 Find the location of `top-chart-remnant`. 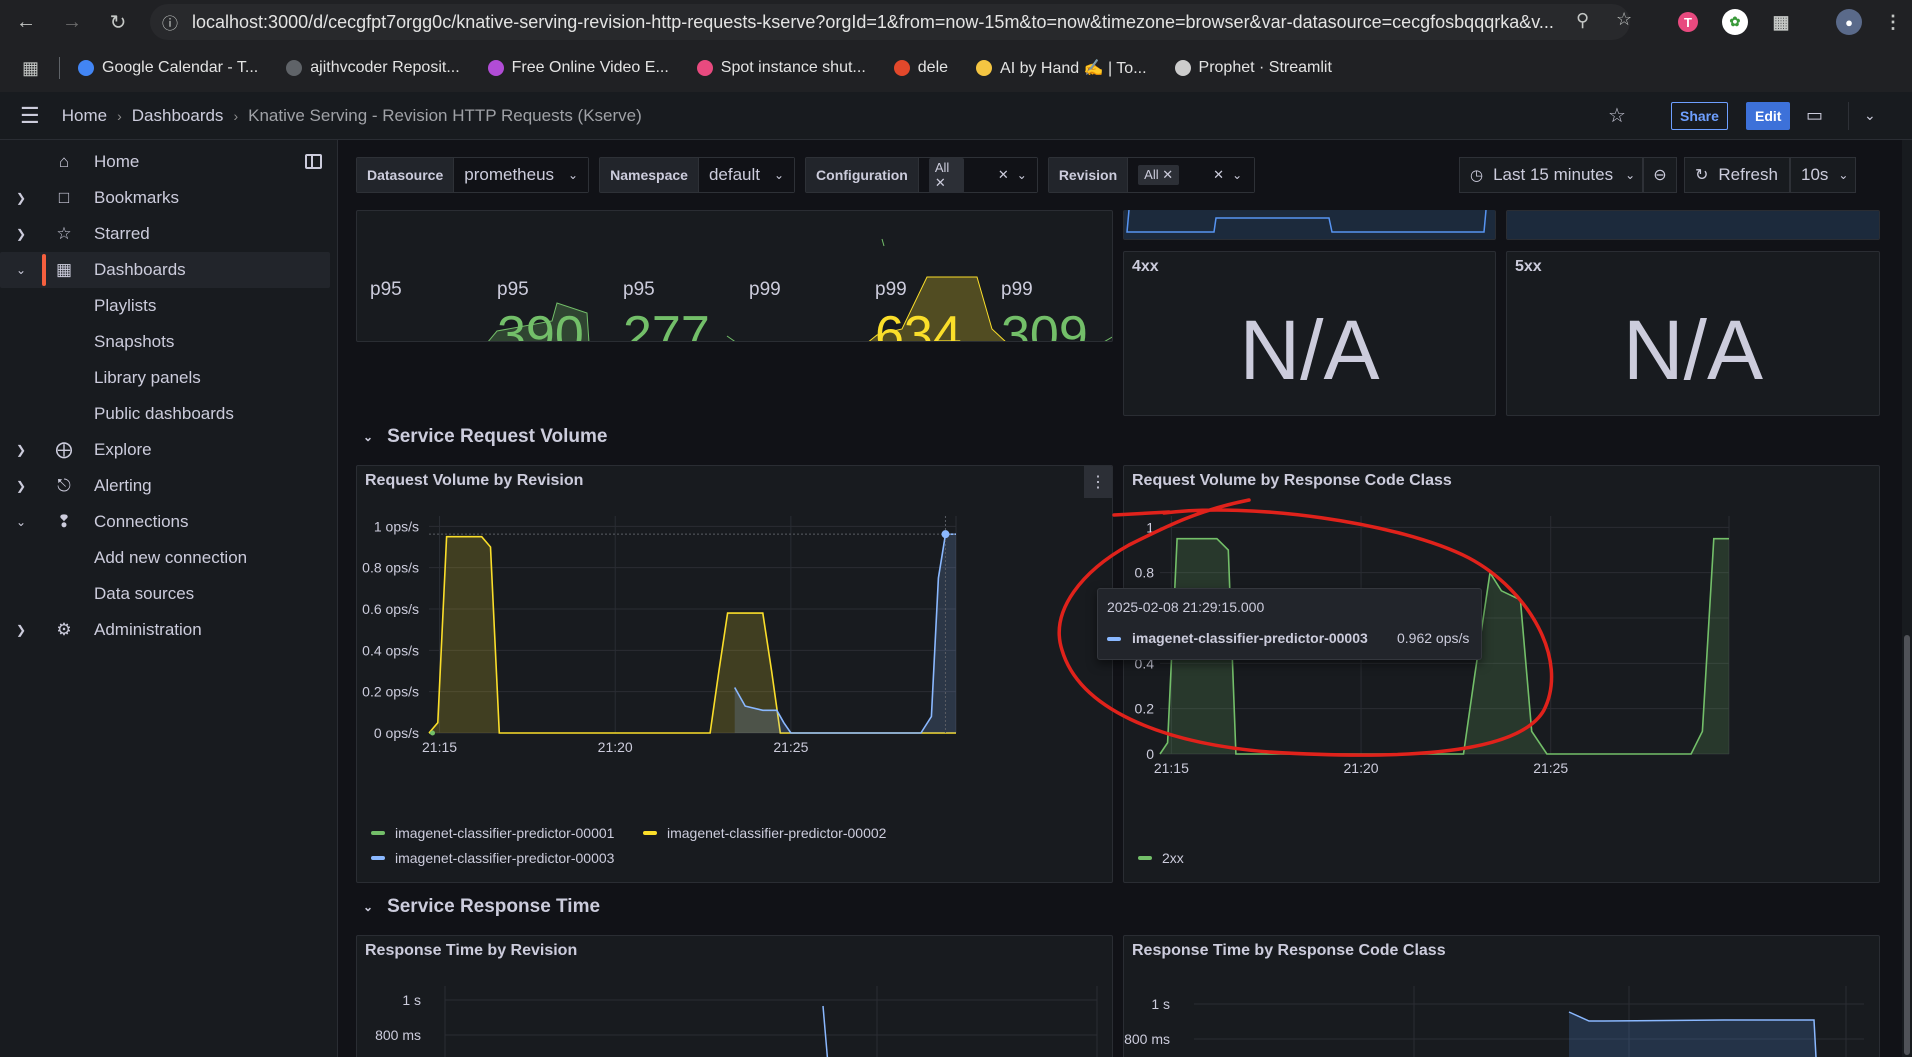

top-chart-remnant is located at coordinates (1309, 225).